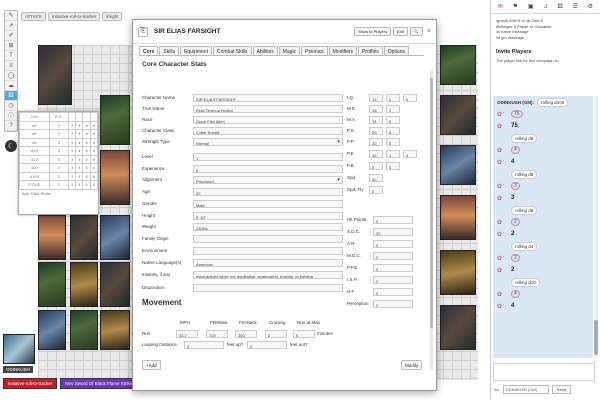 Image resolution: width=600 pixels, height=400 pixels. I want to click on field-input-gender: Male, so click(268, 204).